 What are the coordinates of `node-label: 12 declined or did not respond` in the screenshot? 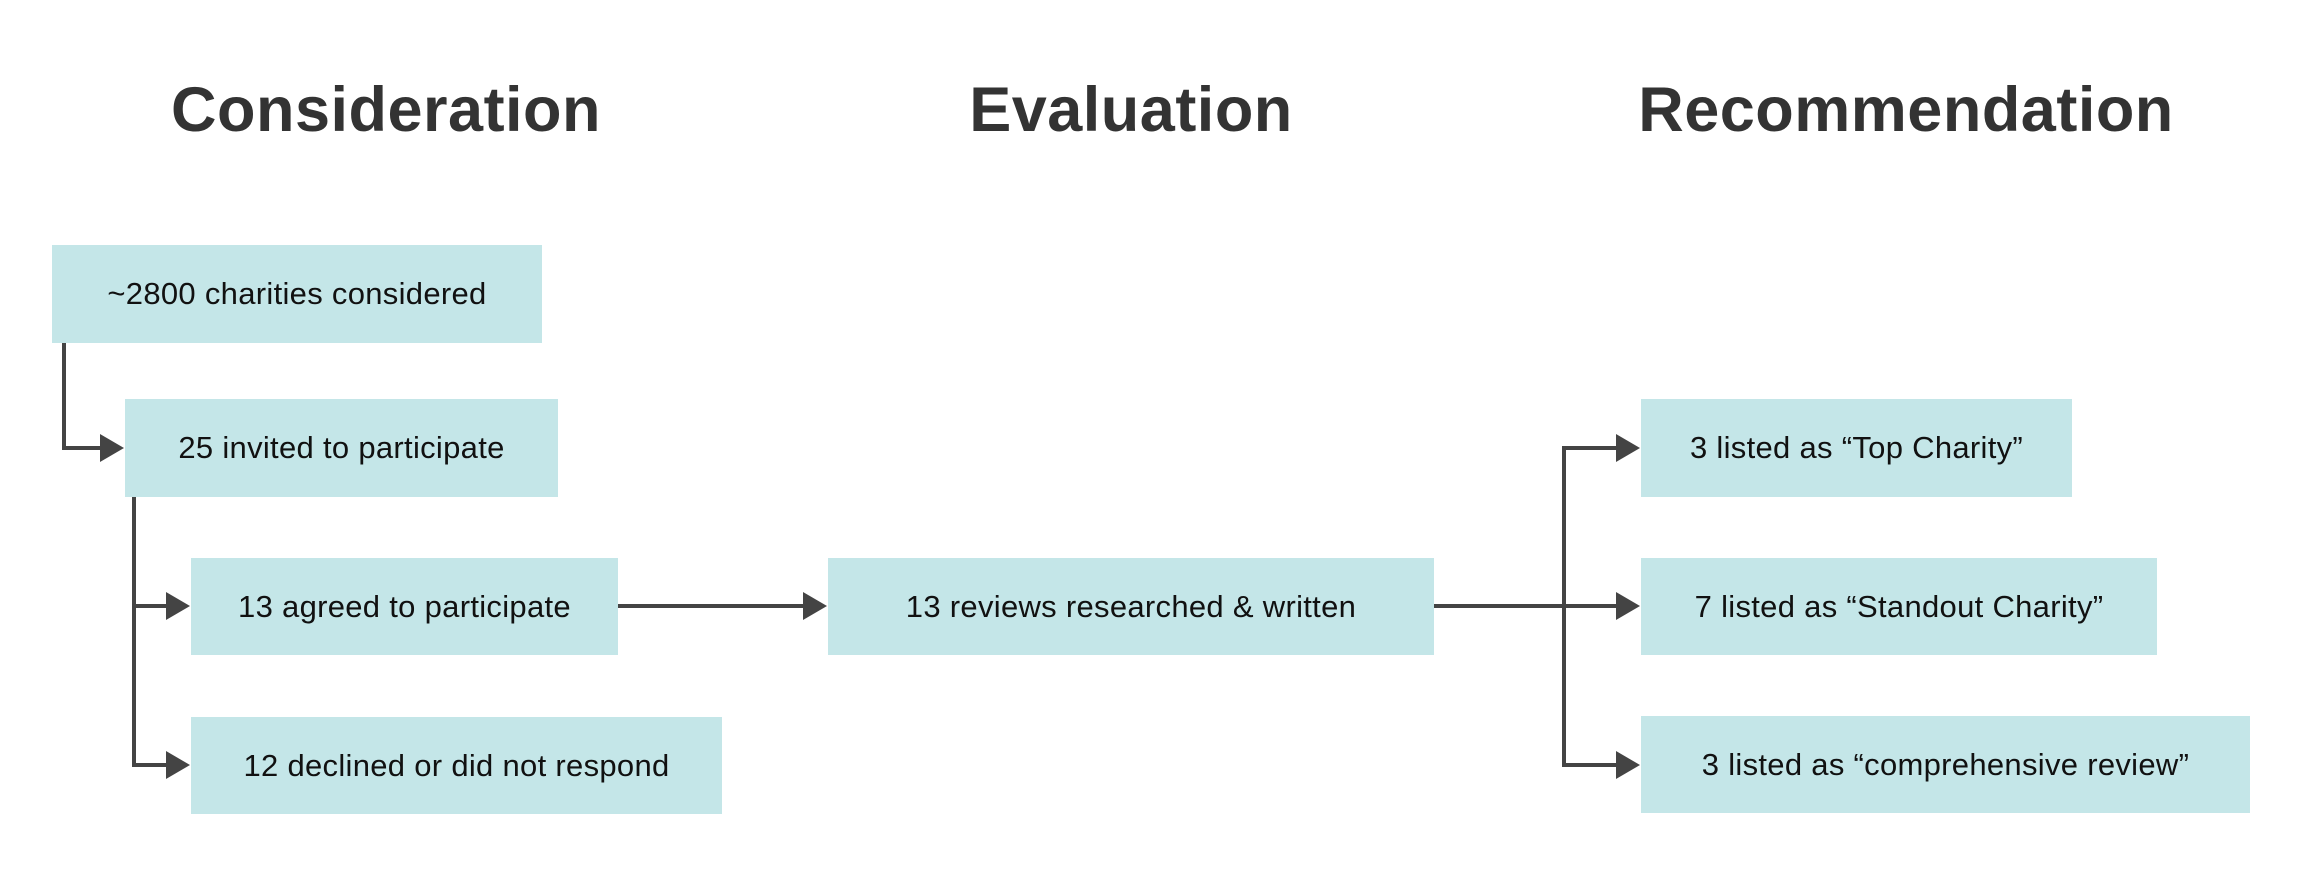 It's located at (456, 765).